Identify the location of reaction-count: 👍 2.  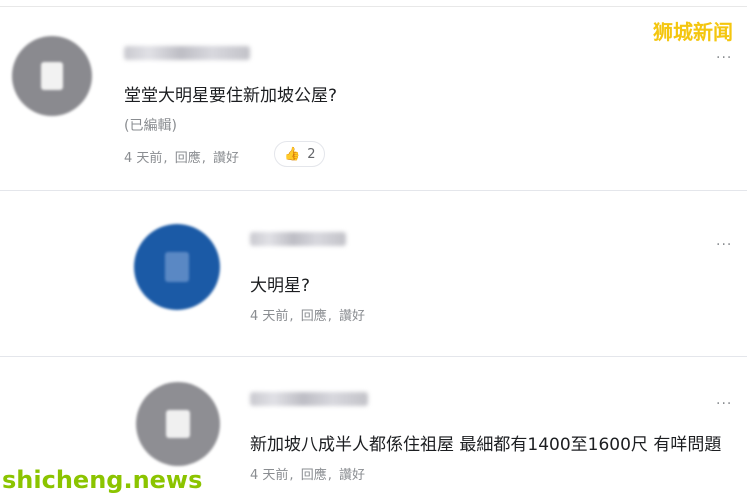
(300, 154).